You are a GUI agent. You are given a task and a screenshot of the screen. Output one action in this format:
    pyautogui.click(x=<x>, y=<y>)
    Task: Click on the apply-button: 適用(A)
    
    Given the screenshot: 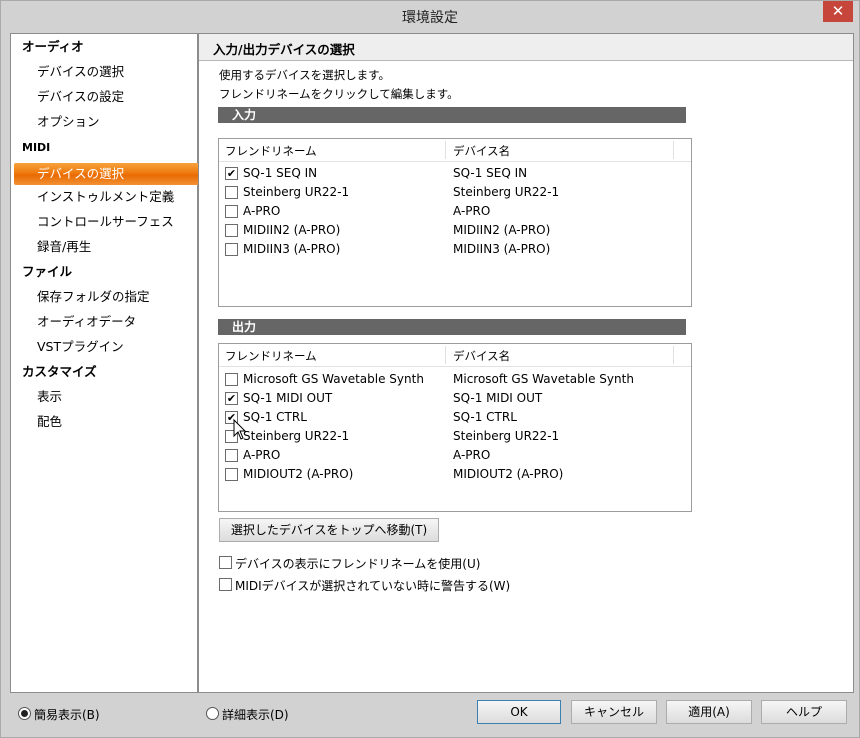 What is the action you would take?
    pyautogui.click(x=709, y=712)
    